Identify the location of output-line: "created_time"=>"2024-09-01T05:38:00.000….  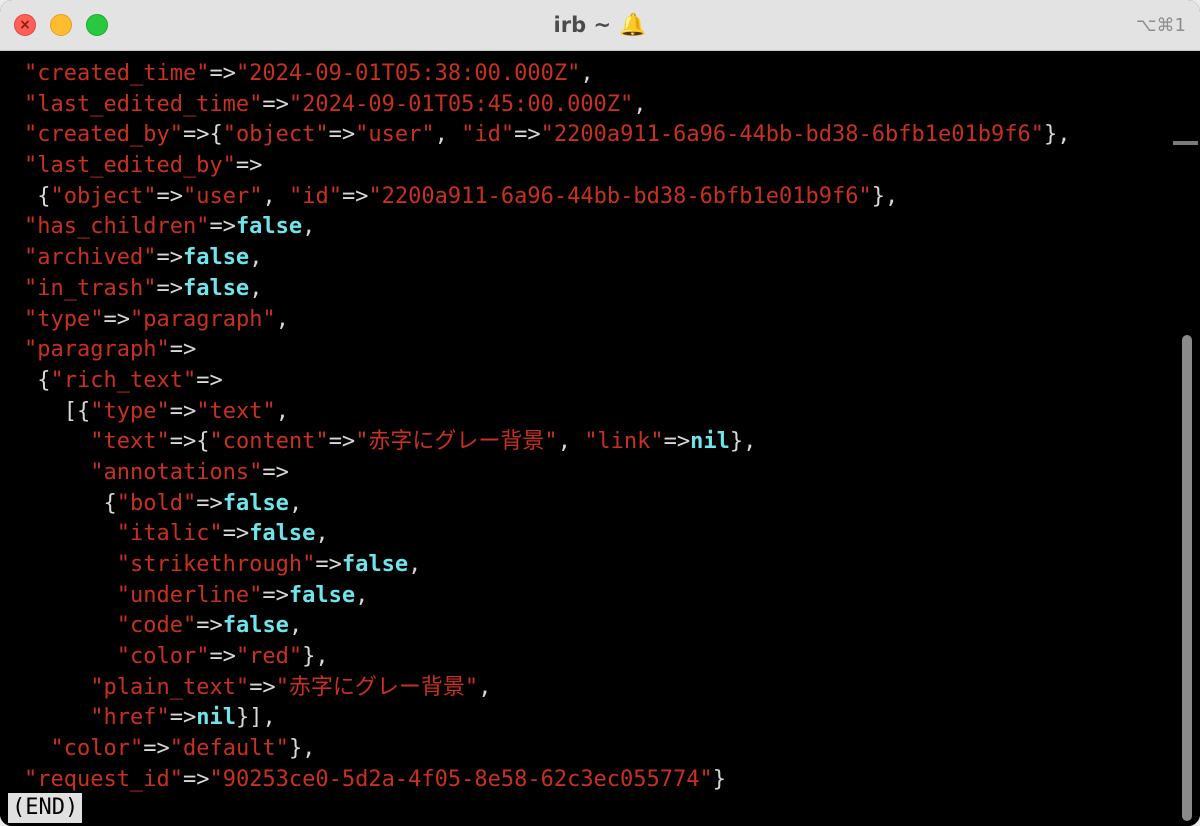
(547, 74).